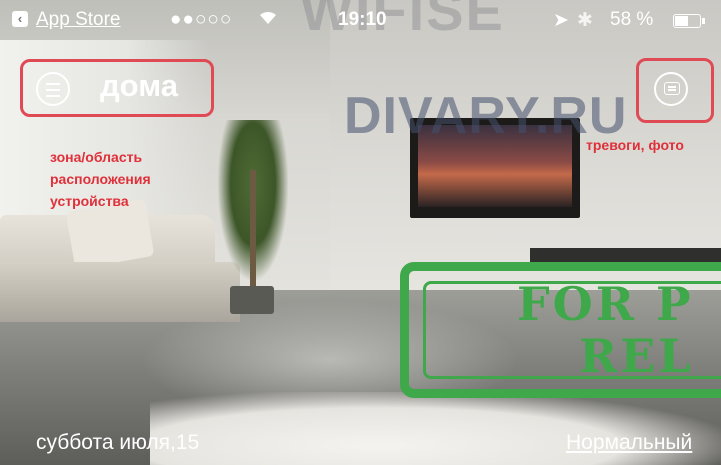 Image resolution: width=721 pixels, height=465 pixels. I want to click on security-mode-link: Нормальный, so click(629, 443).